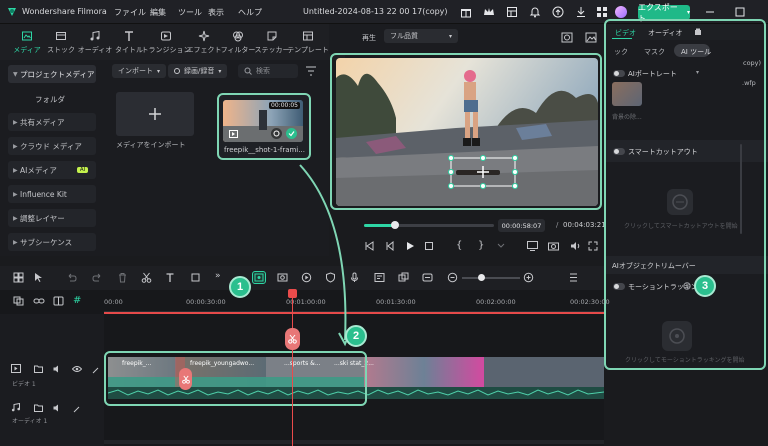 The image size is (768, 446). Describe the element at coordinates (325, 255) in the screenshot. I see `drag-arrow` at that location.